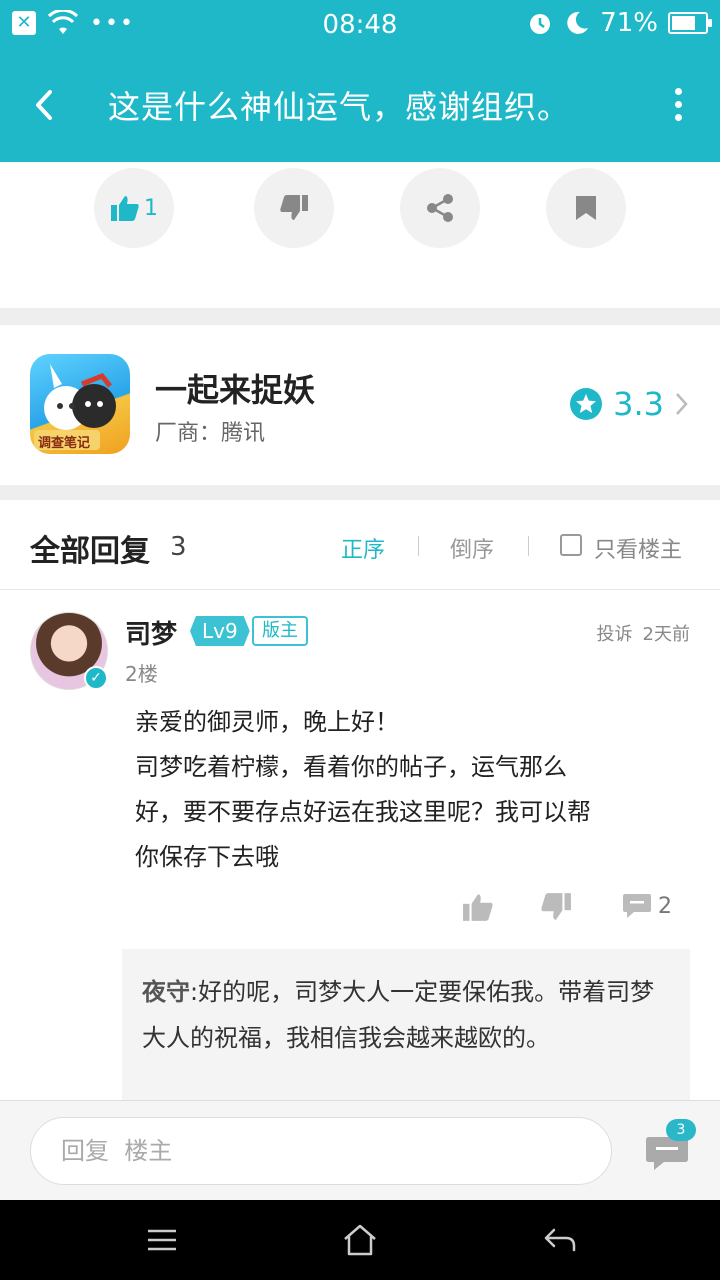  I want to click on post-actions: 1, so click(360, 235).